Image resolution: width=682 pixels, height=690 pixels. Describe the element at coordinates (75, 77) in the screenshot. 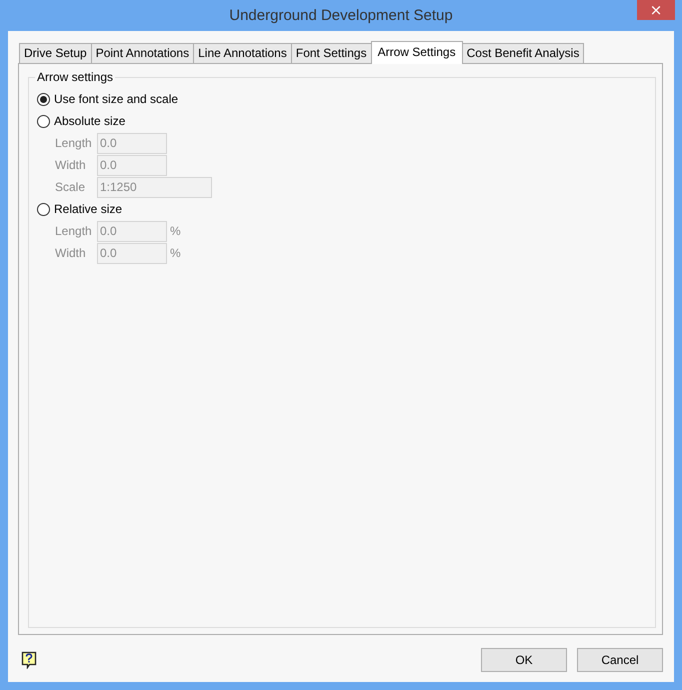

I see `group-title: Arrow settings` at that location.